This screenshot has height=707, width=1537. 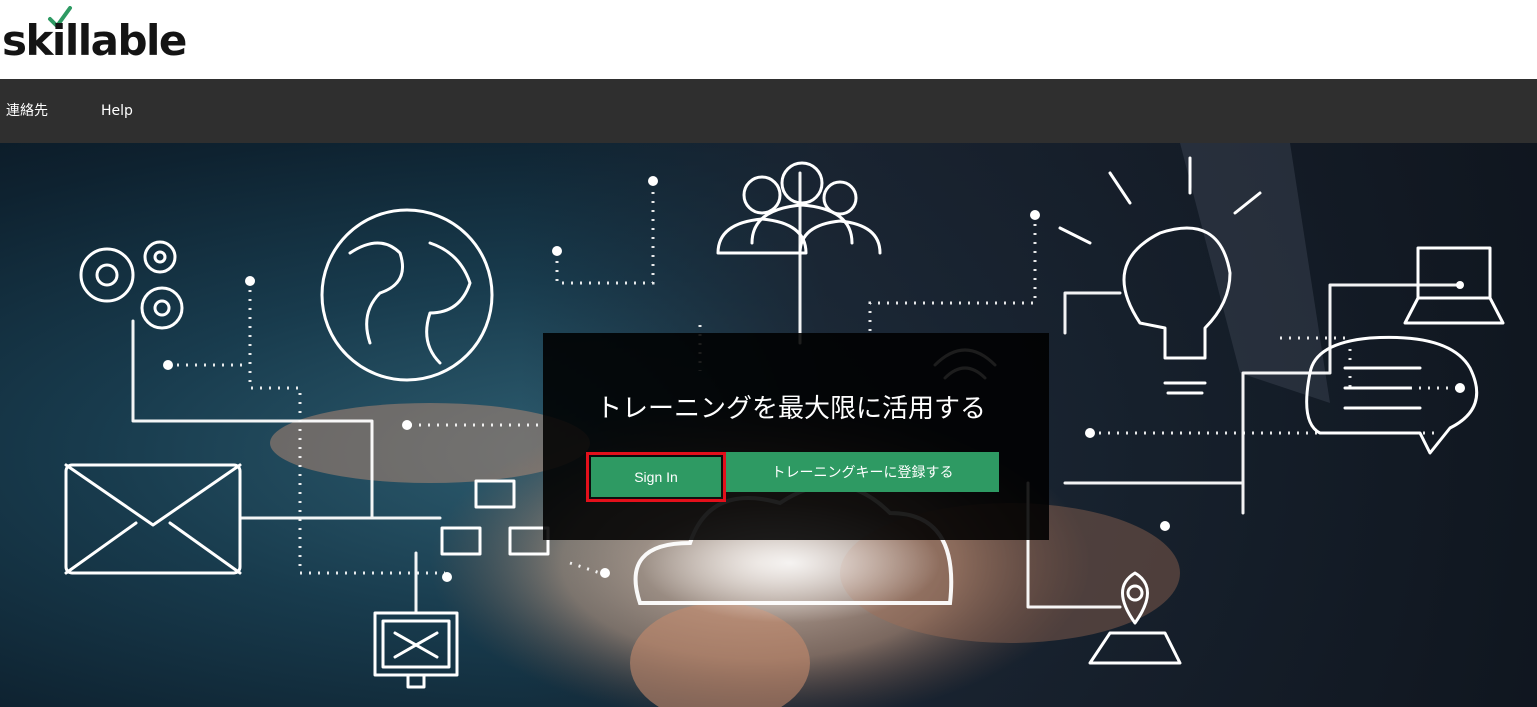 What do you see at coordinates (416, 650) in the screenshot?
I see `tools-monitor-icon` at bounding box center [416, 650].